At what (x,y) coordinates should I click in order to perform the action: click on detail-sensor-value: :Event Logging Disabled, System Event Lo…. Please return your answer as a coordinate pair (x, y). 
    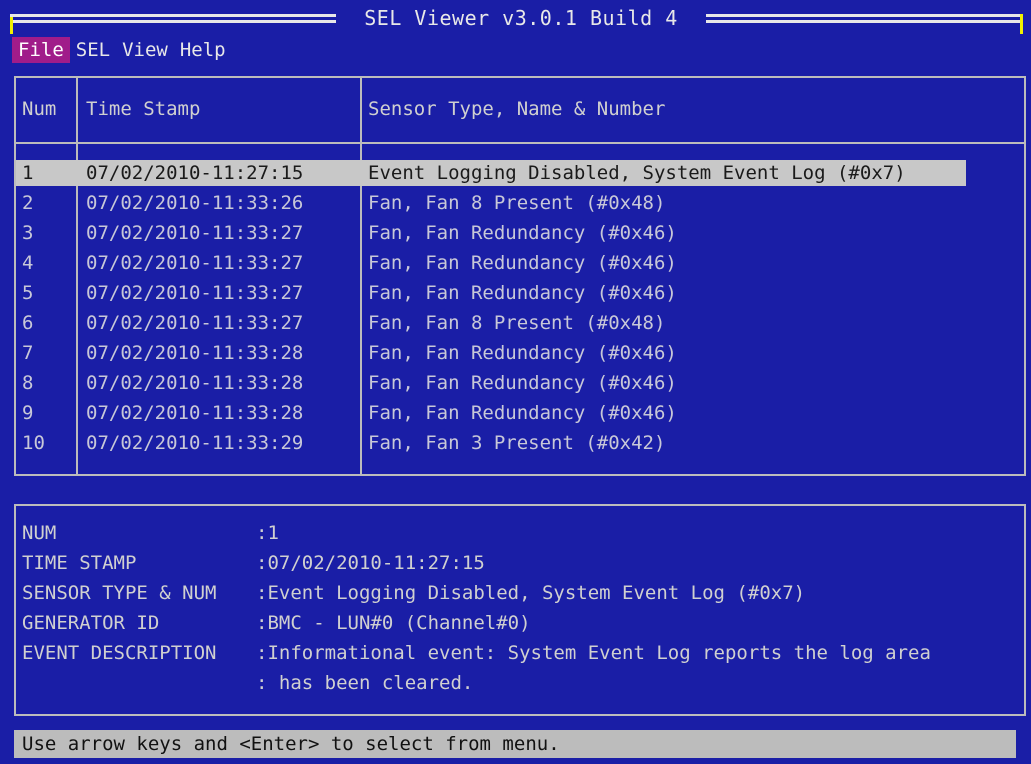
    Looking at the image, I should click on (531, 593).